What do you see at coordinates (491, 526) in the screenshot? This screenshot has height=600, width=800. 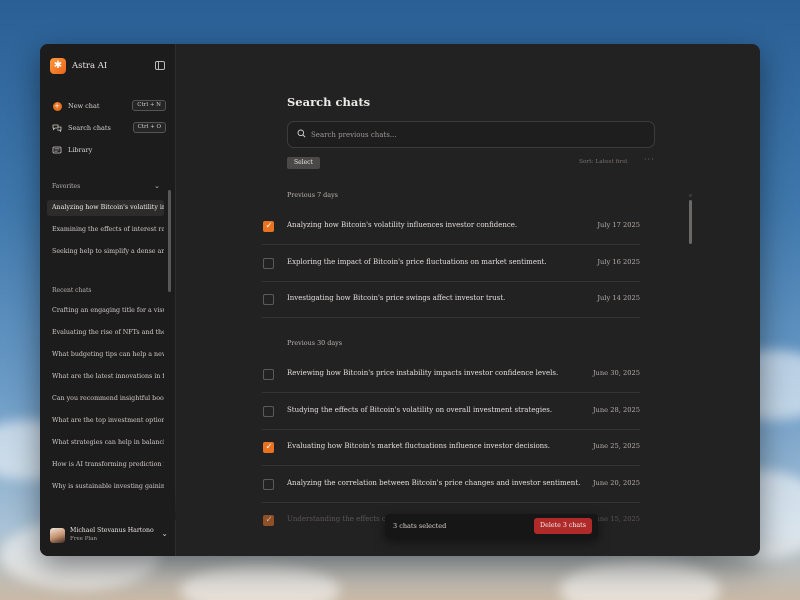 I see `selection-action-bar: 3 chats selected Delete 3 chats` at bounding box center [491, 526].